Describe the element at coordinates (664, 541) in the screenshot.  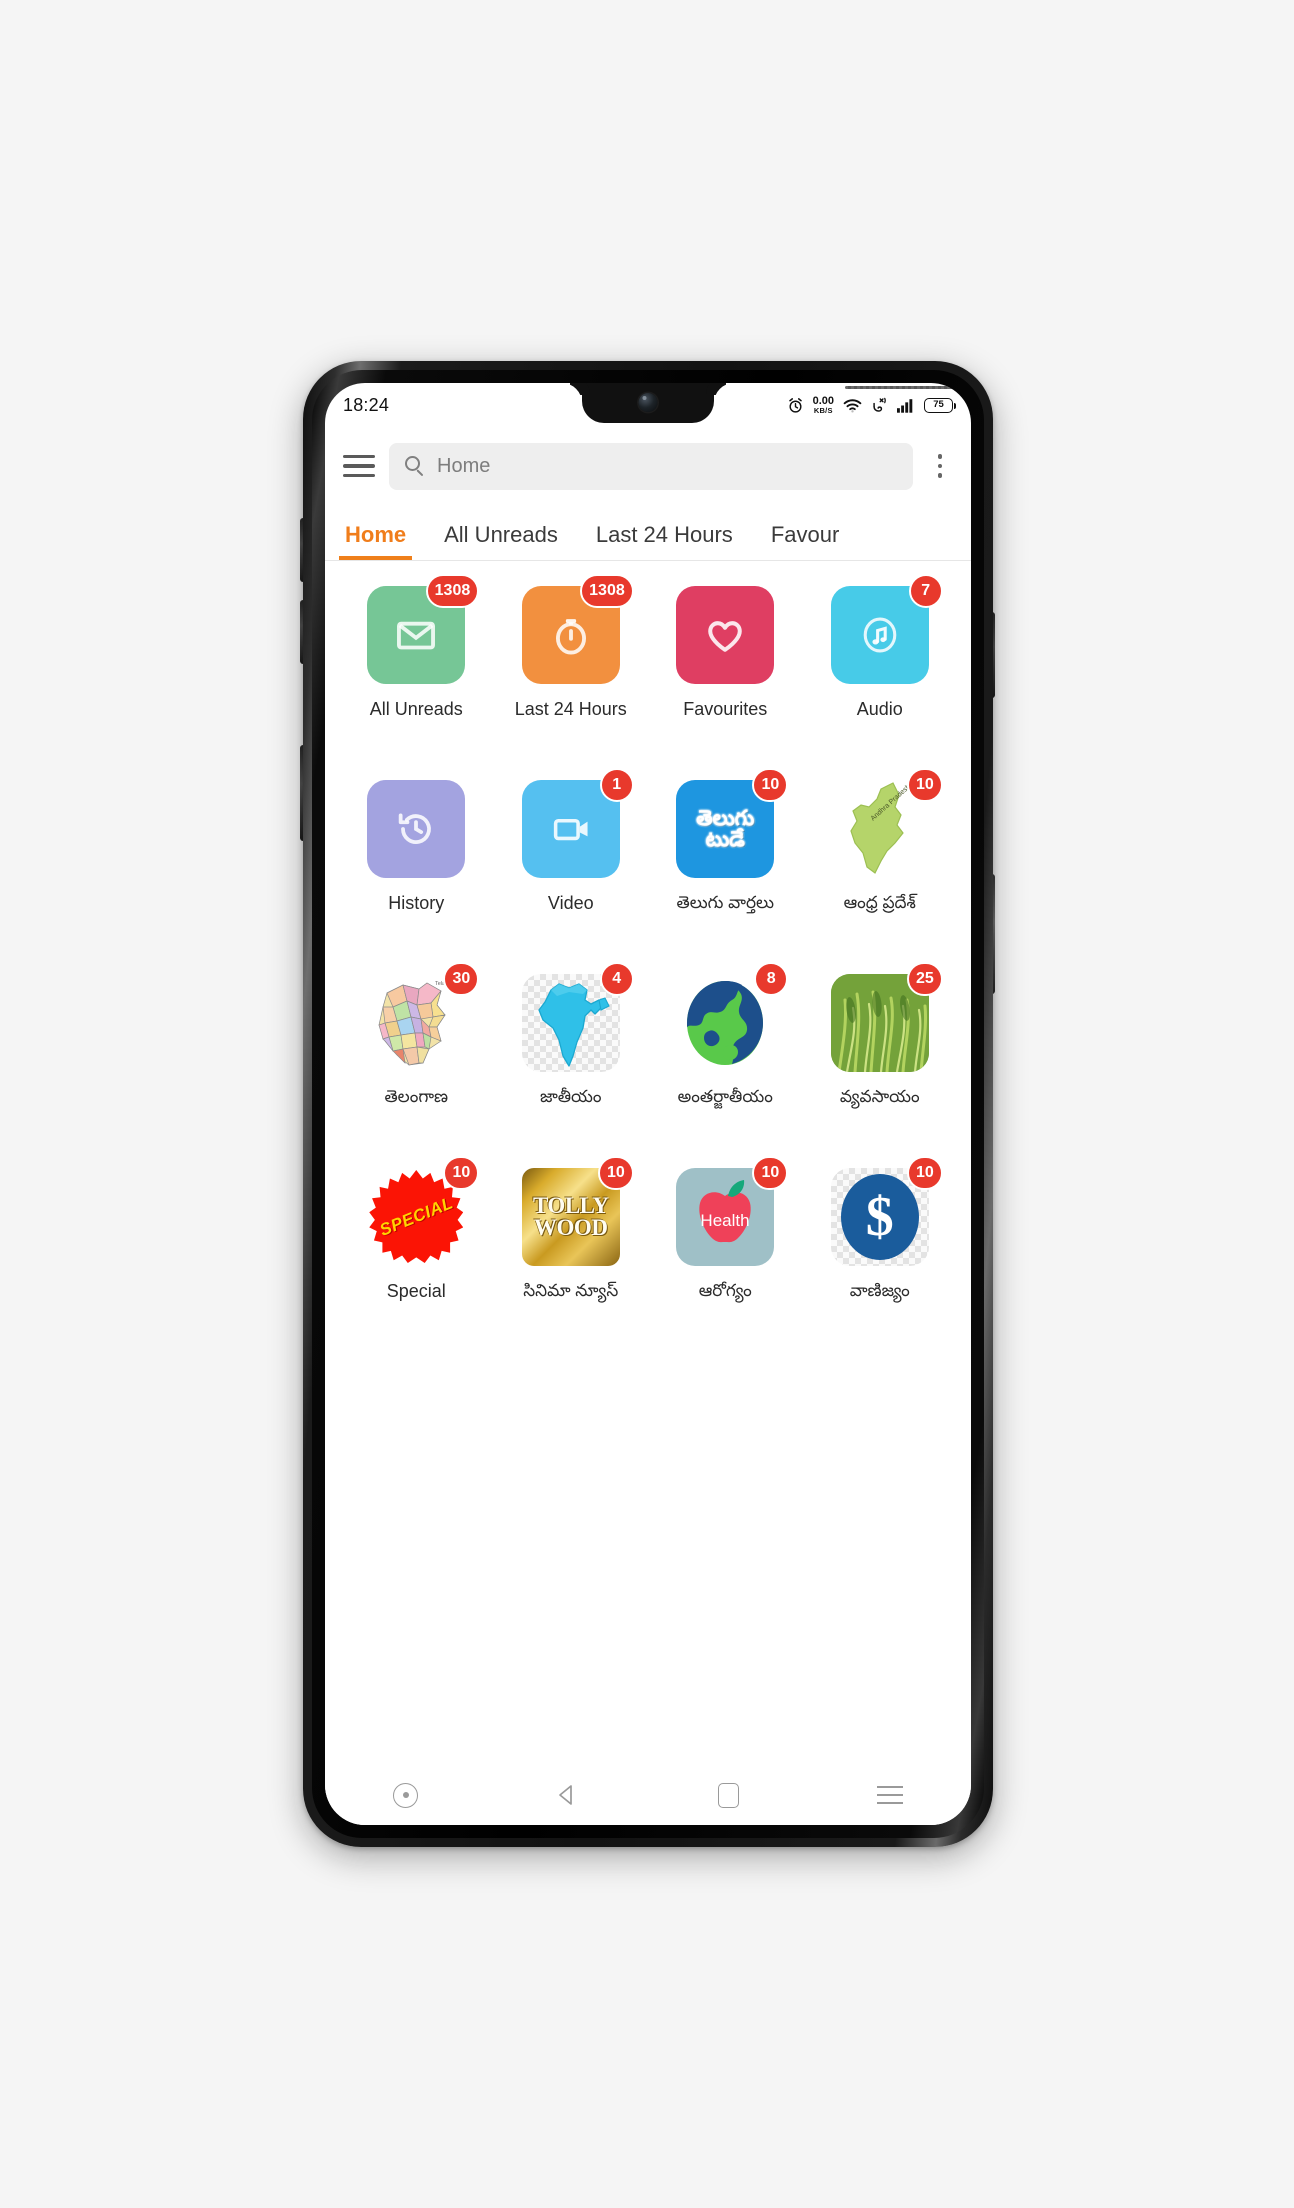
I see `tab-last-24-hours: Last 24 Hours` at that location.